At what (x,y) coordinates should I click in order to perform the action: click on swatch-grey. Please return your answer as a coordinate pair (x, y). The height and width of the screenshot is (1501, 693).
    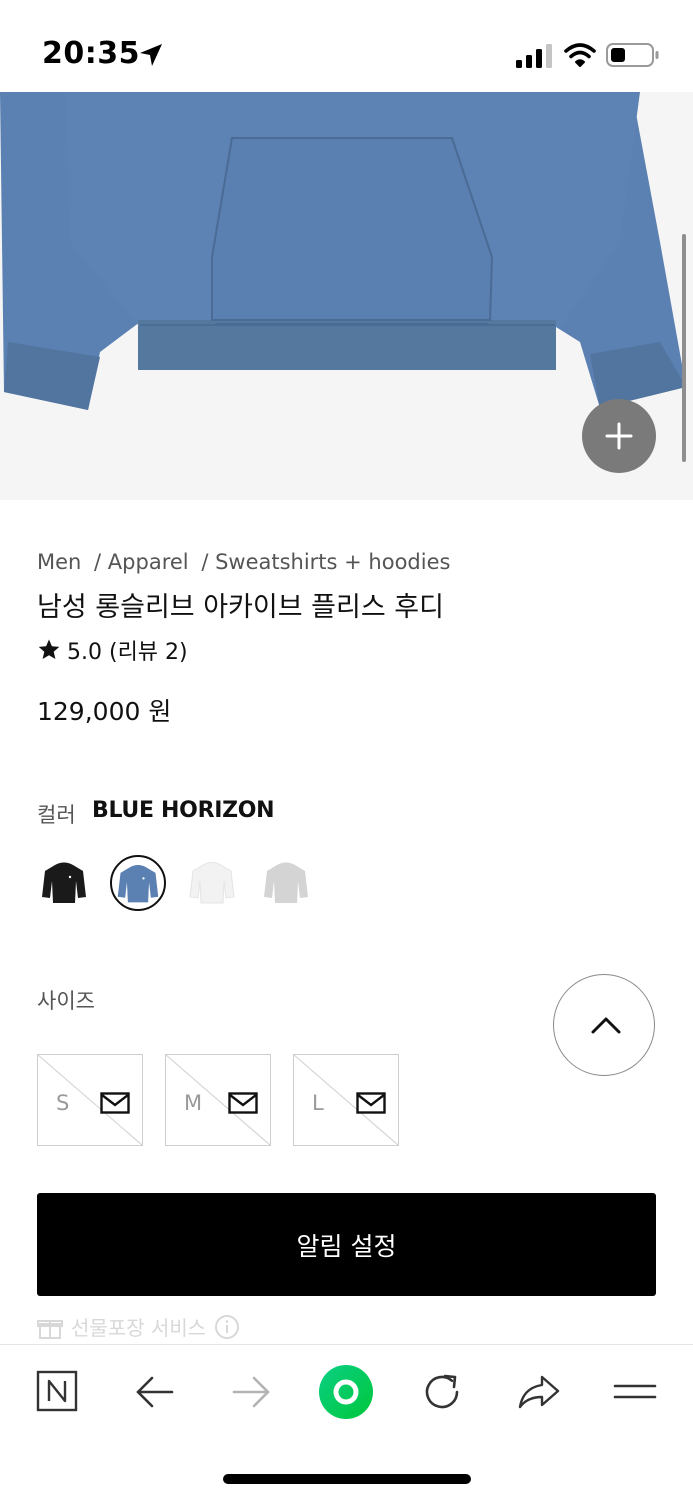
    Looking at the image, I should click on (286, 882).